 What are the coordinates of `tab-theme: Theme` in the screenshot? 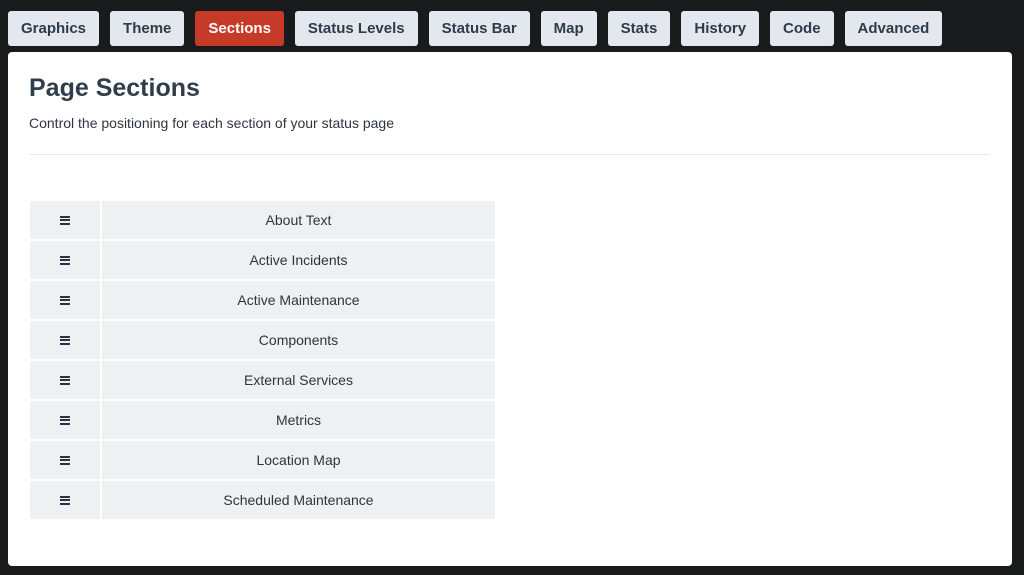 It's located at (147, 28).